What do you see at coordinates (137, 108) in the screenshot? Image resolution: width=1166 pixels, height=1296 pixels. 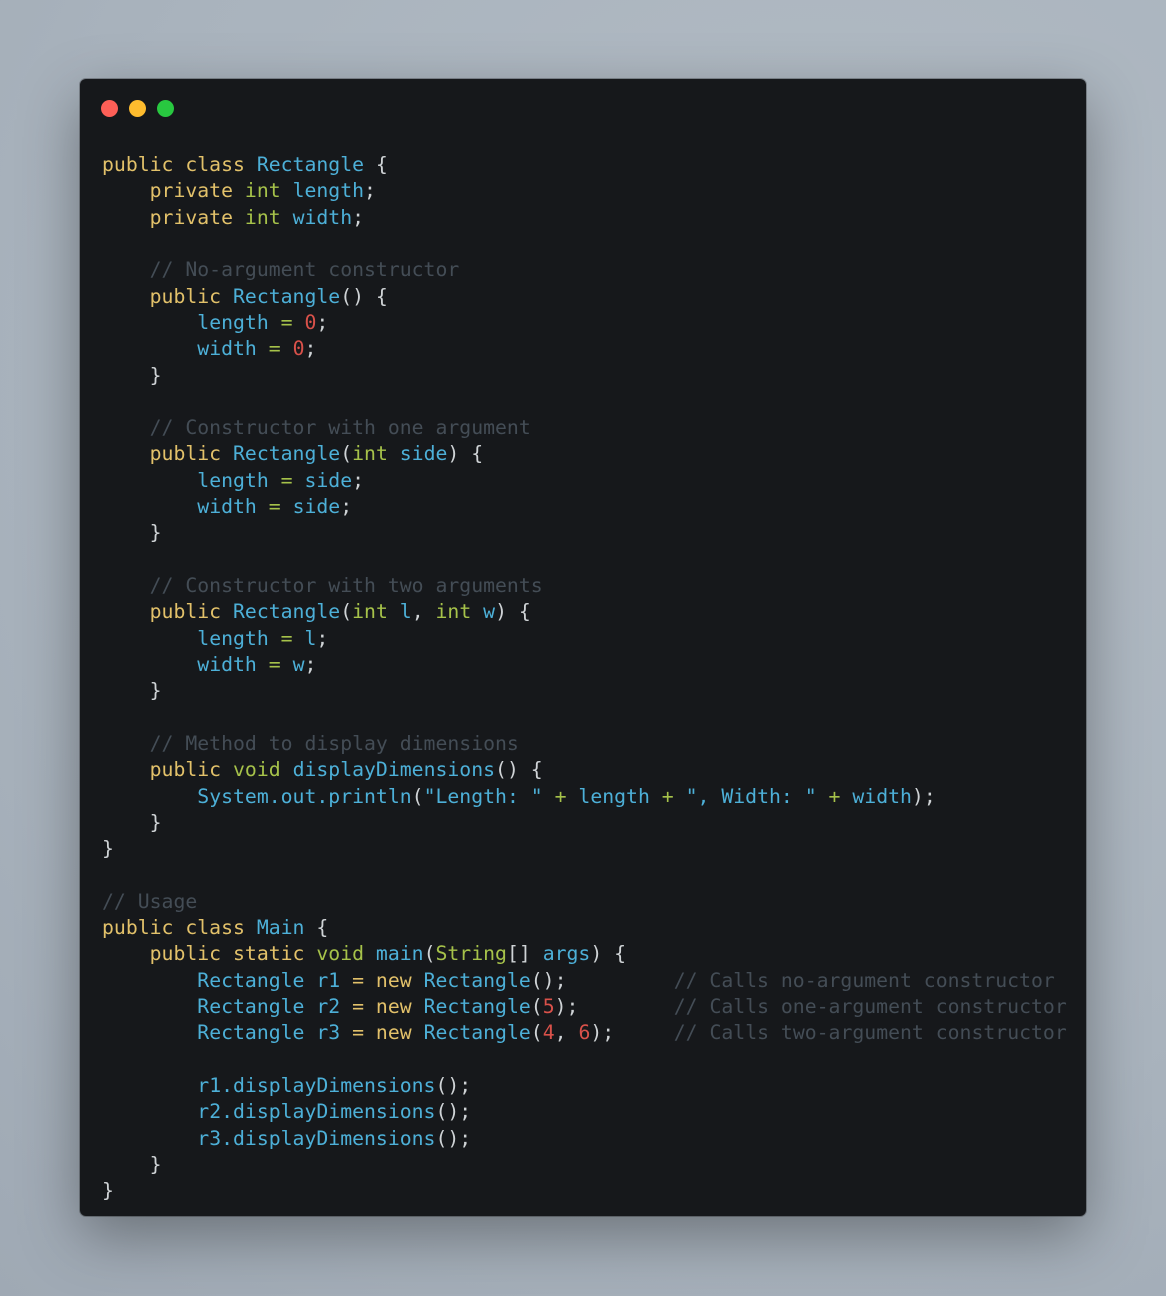 I see `minimize-button` at bounding box center [137, 108].